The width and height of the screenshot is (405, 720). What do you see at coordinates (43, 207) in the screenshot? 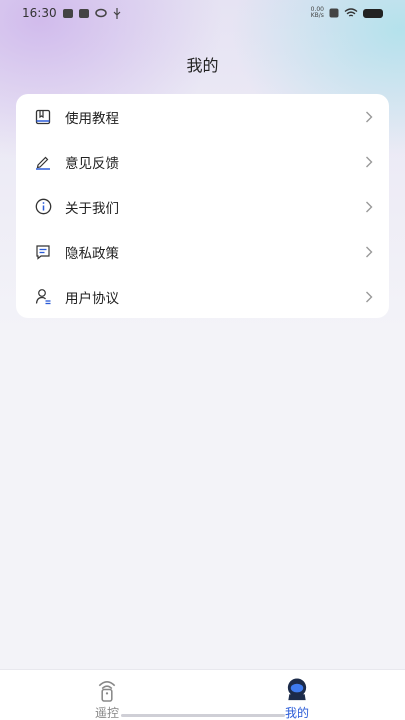
I see `info-icon` at bounding box center [43, 207].